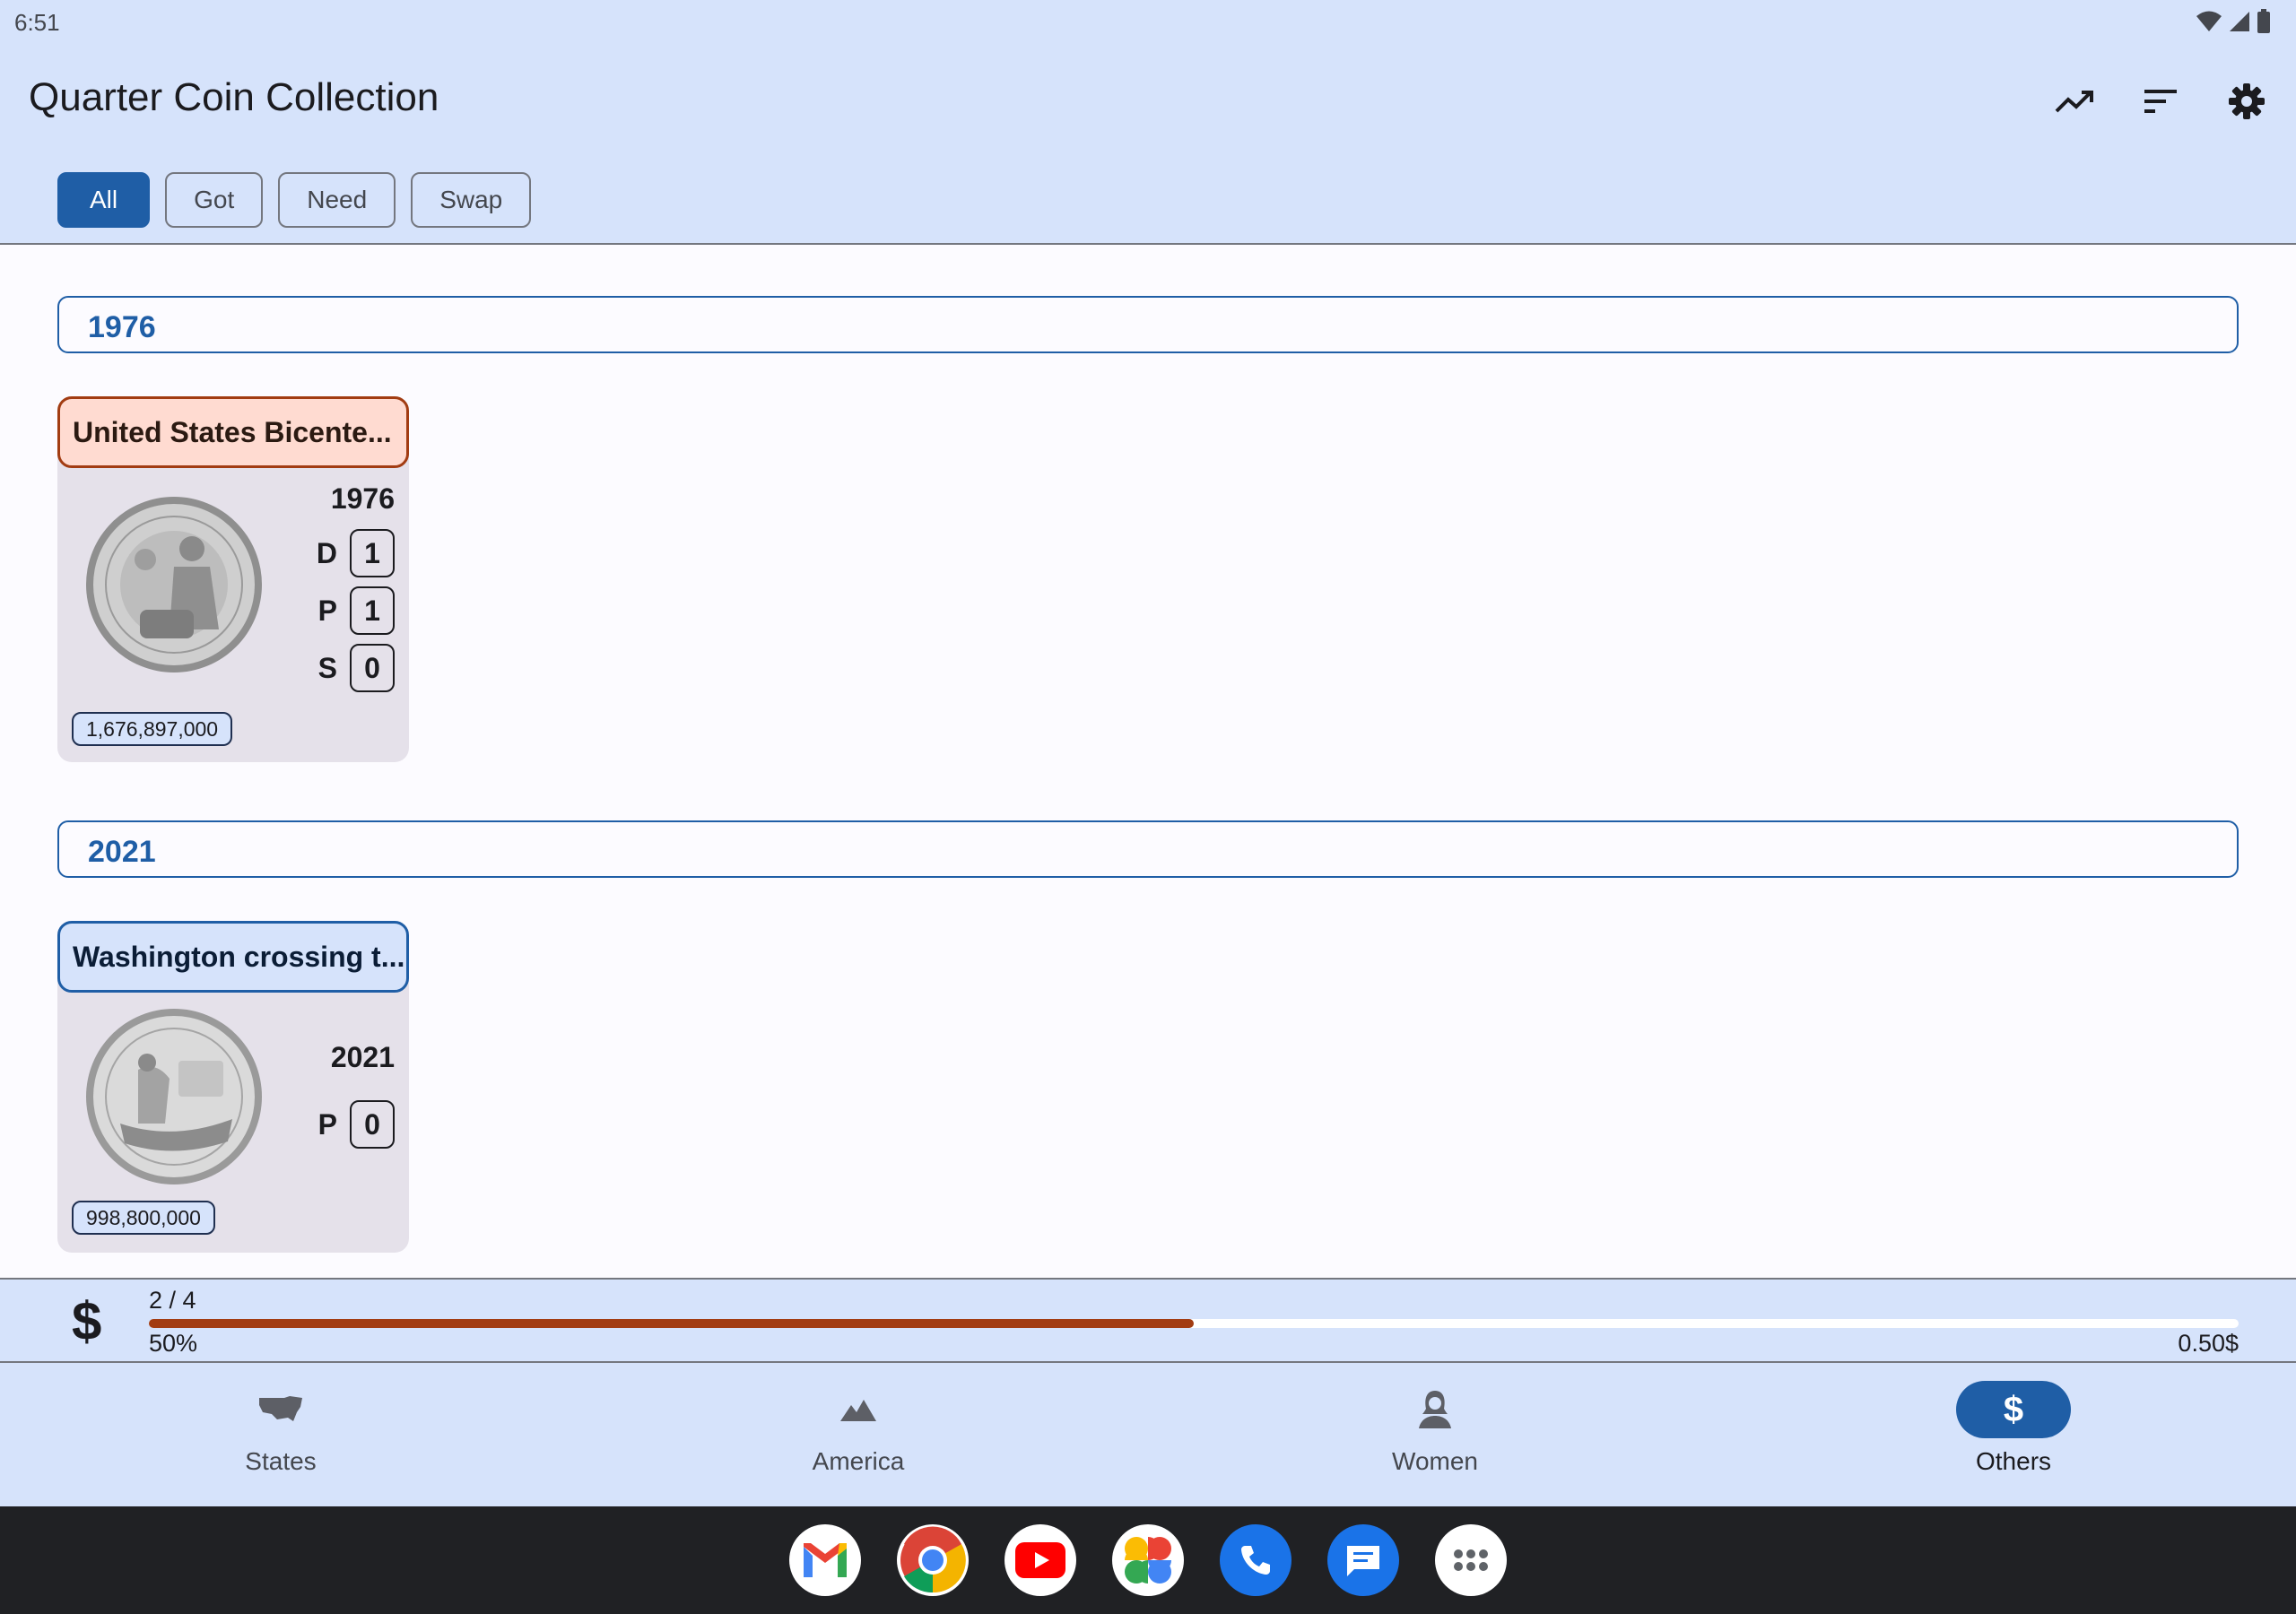  What do you see at coordinates (1148, 1434) in the screenshot?
I see `bottom-navigation: States America Women $ Others` at bounding box center [1148, 1434].